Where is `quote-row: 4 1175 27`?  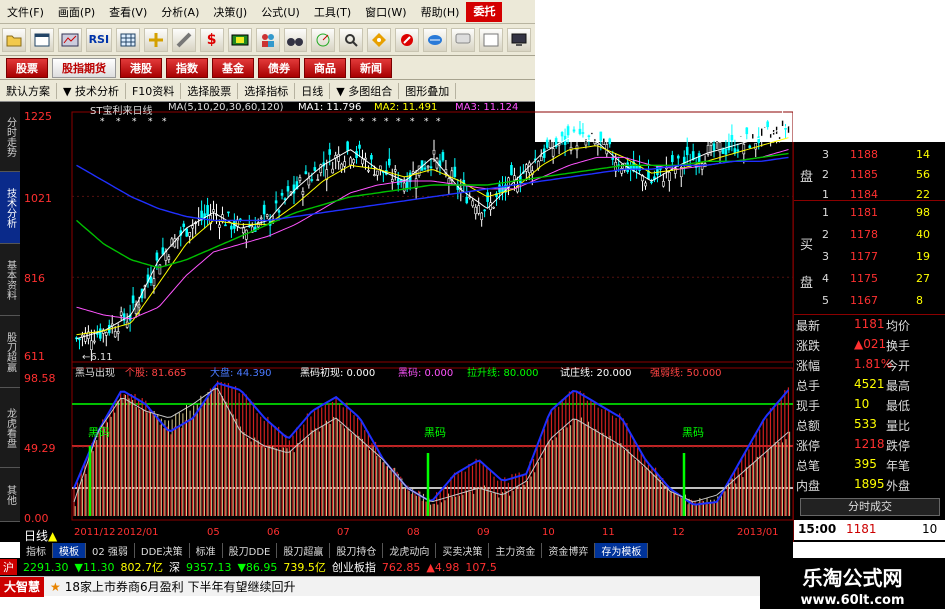 quote-row: 4 1175 27 is located at coordinates (869, 279).